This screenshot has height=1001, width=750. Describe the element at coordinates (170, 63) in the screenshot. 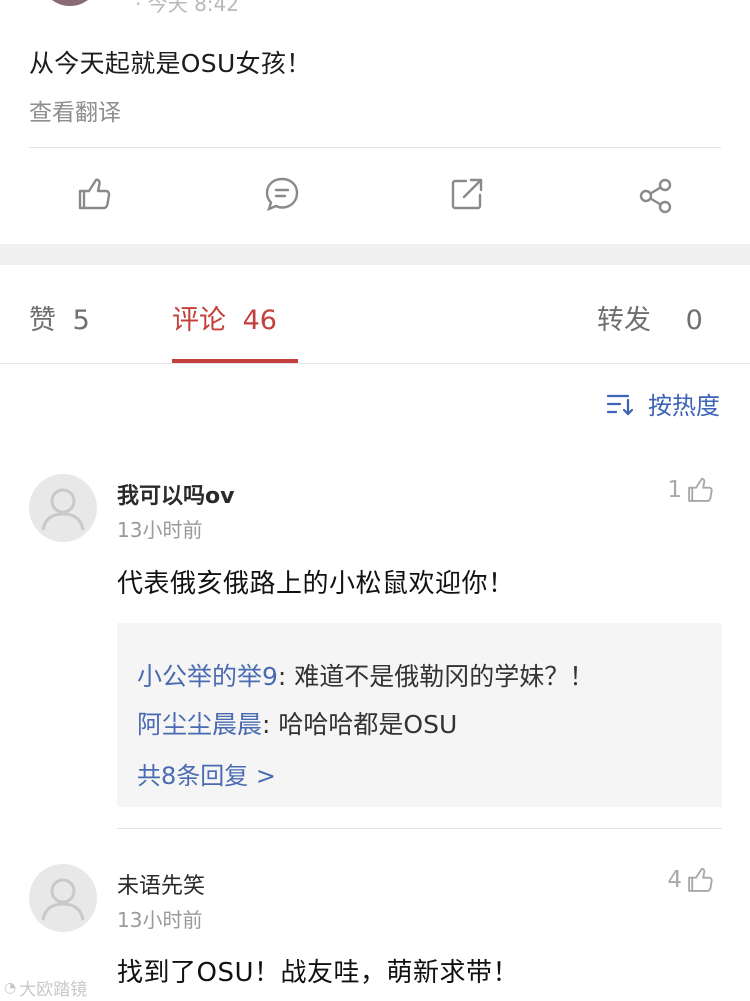

I see `post-text: 从今天起就是OSU女孩！` at that location.